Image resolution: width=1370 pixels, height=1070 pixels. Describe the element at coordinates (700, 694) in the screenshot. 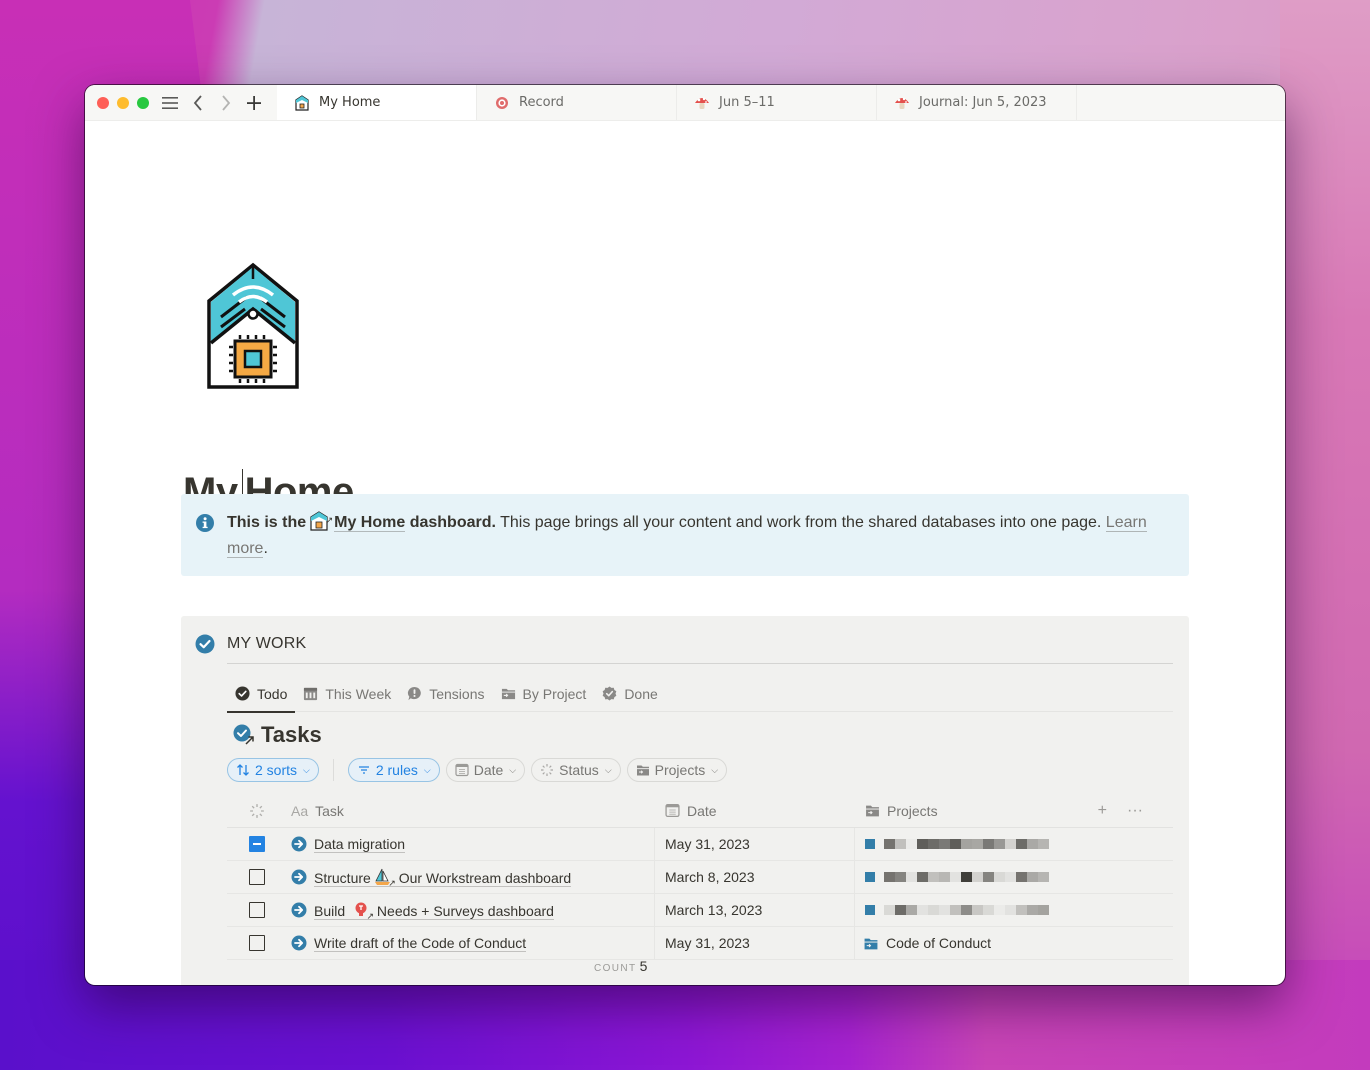

I see `view-tabs: Todo This Week Tensions By Project Done` at that location.